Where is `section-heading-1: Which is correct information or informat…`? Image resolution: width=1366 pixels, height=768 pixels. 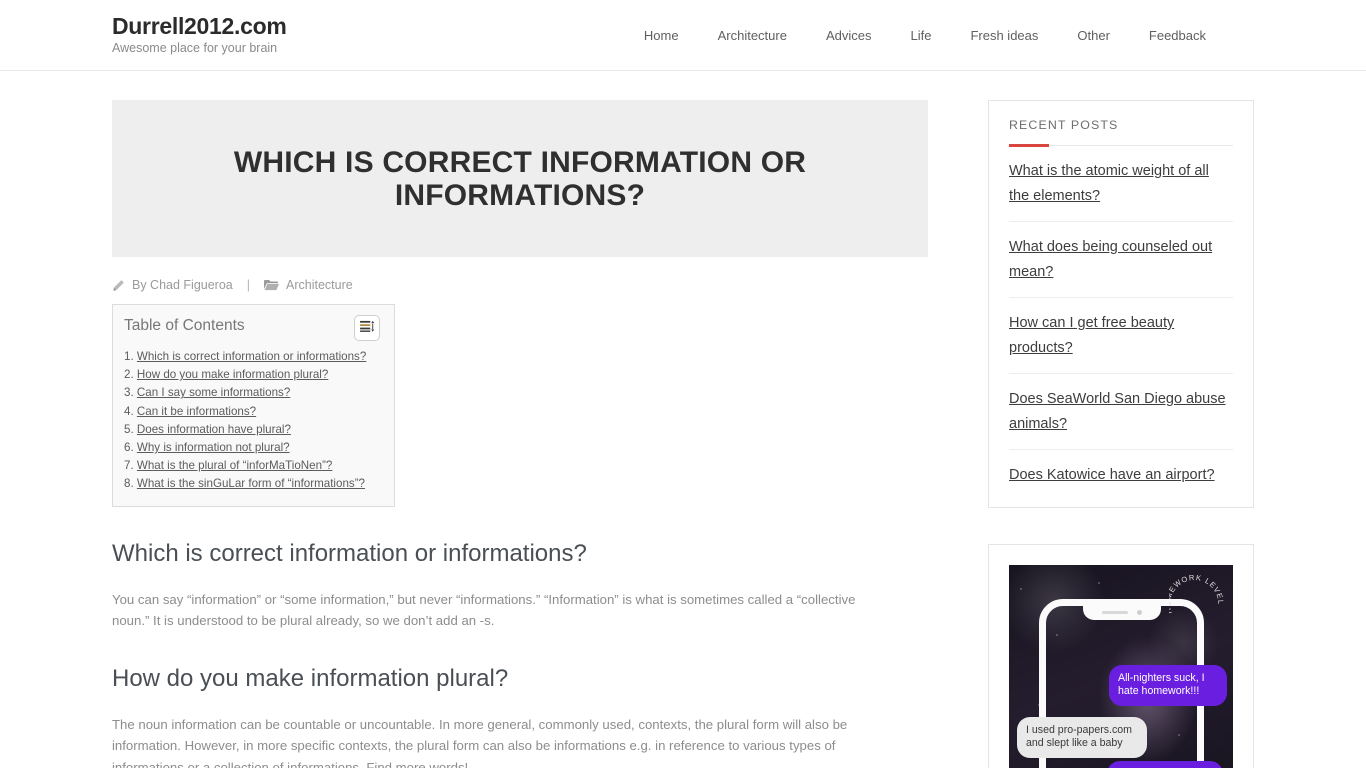 section-heading-1: Which is correct information or informat… is located at coordinates (349, 553).